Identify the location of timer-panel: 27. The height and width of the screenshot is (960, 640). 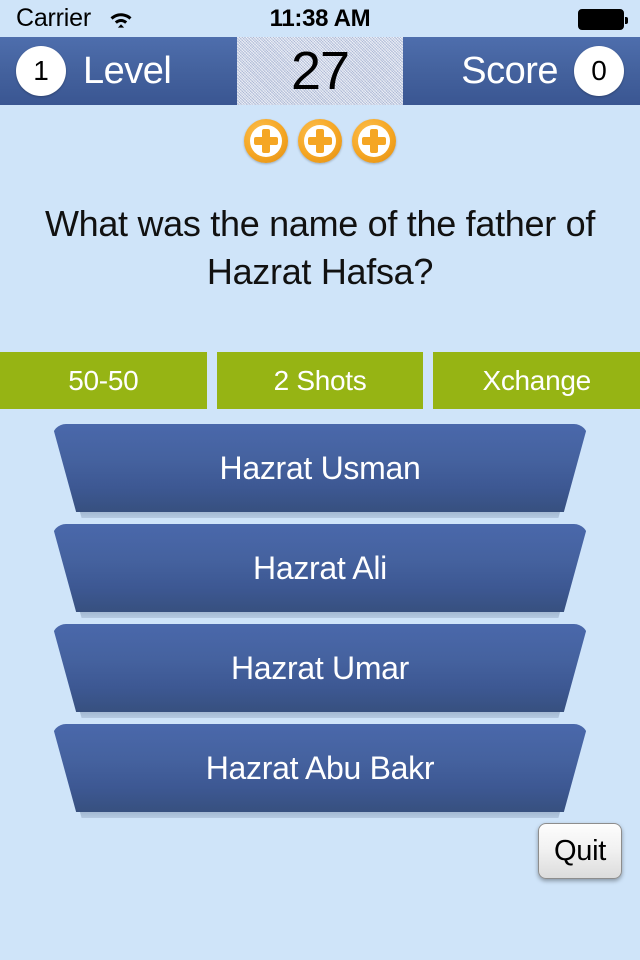
(320, 71).